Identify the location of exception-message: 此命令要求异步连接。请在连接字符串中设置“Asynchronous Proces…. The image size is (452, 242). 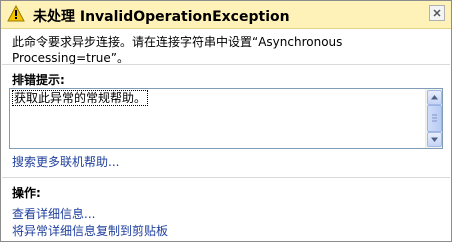
(177, 50).